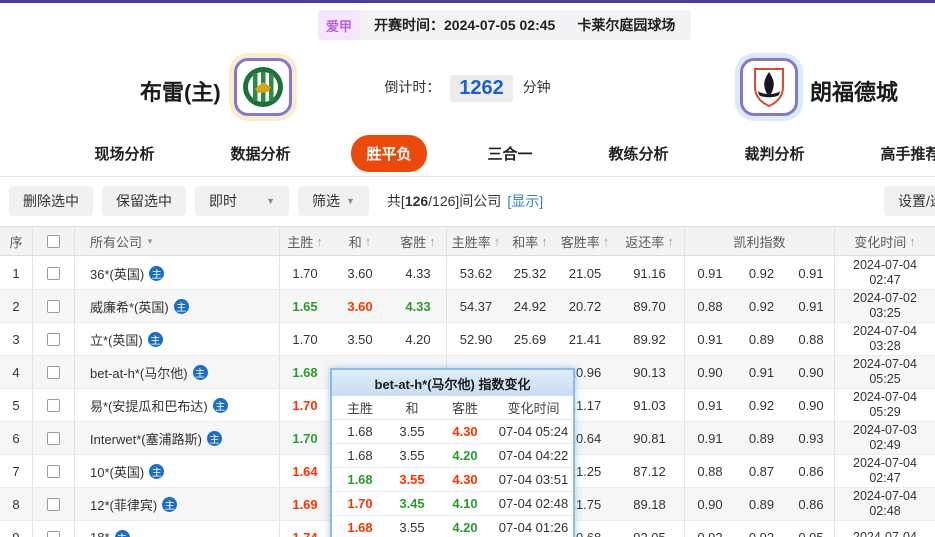  What do you see at coordinates (710, 533) in the screenshot?
I see `kelly-home-cell: 0.92` at bounding box center [710, 533].